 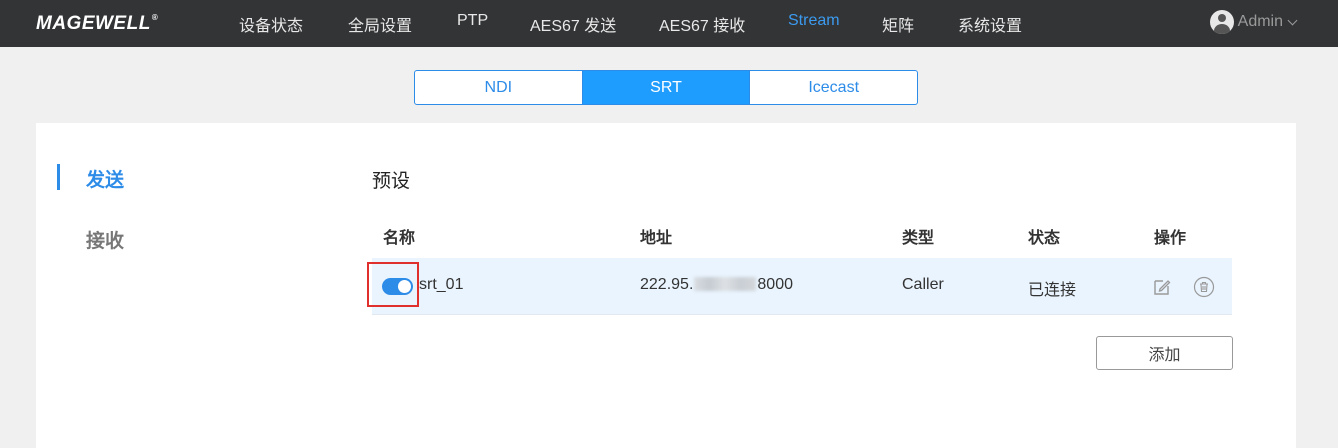 What do you see at coordinates (1292, 20) in the screenshot?
I see `chevron-down-icon` at bounding box center [1292, 20].